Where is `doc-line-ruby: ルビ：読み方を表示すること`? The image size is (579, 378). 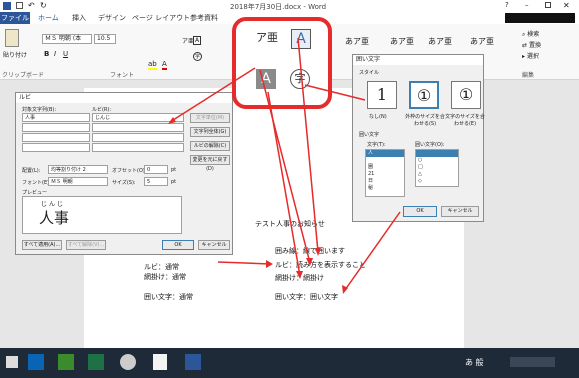
doc-line-ruby: ルビ：読み方を表示すること is located at coordinates (320, 265).